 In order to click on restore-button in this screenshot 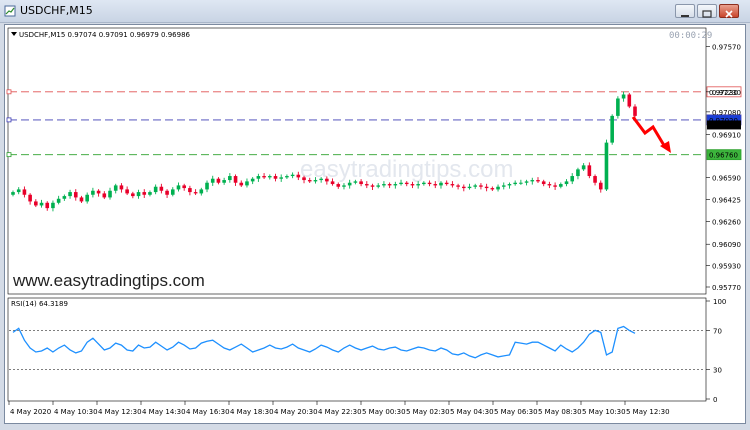, I will do `click(707, 11)`.